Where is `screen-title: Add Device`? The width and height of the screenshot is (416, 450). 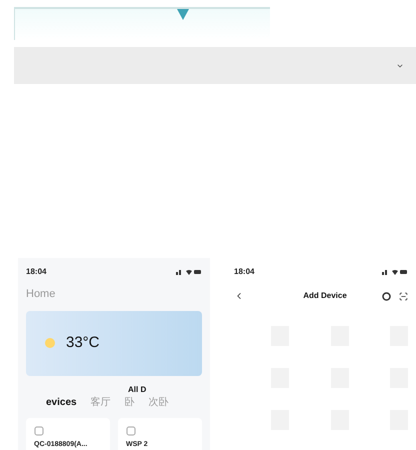
screen-title: Add Device is located at coordinates (325, 296).